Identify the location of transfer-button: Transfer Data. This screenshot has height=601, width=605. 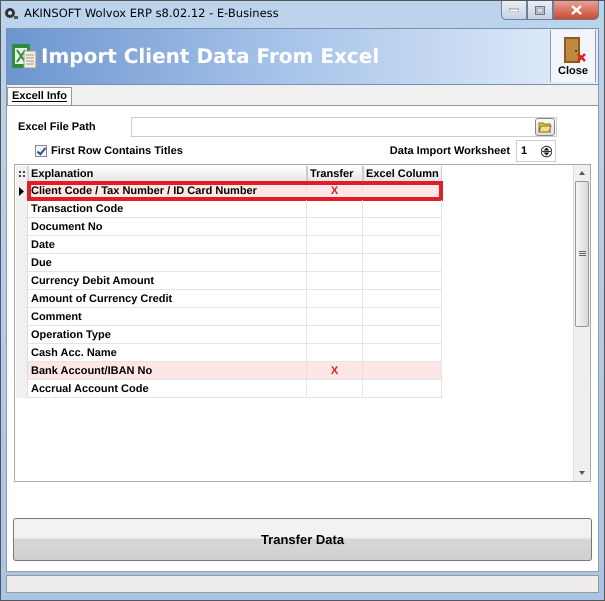
(302, 540).